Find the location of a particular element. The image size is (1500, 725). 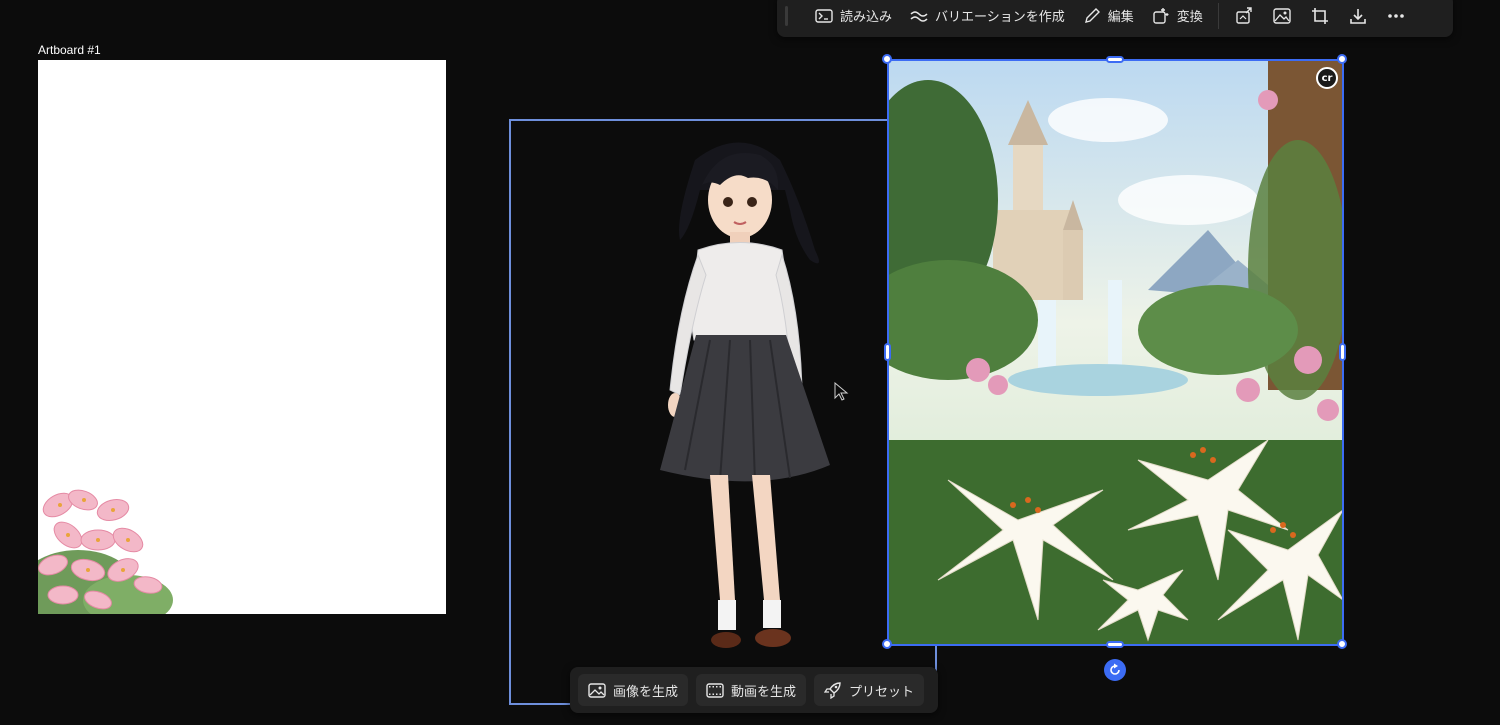

resize-handle-right is located at coordinates (1342, 352).